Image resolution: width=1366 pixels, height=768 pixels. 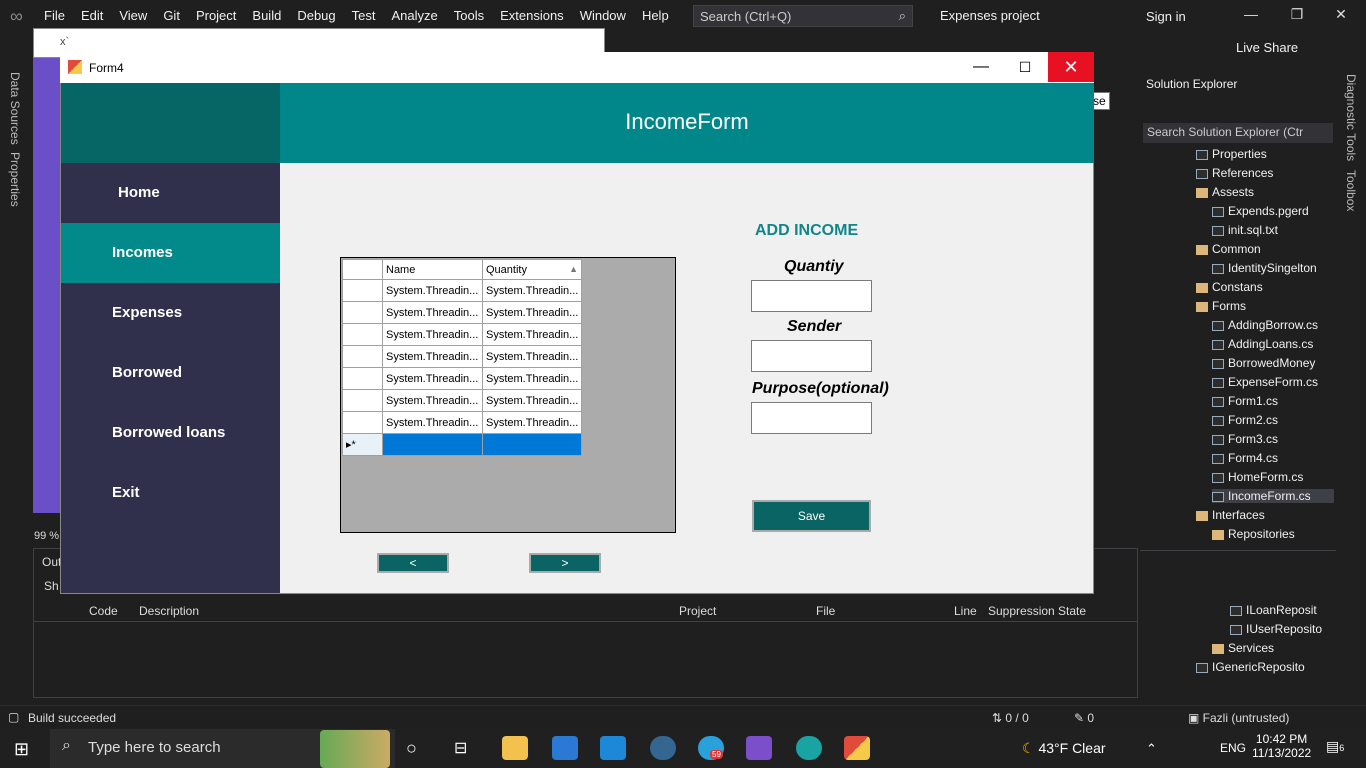 What do you see at coordinates (432, 269) in the screenshot?
I see `col-name: Name` at bounding box center [432, 269].